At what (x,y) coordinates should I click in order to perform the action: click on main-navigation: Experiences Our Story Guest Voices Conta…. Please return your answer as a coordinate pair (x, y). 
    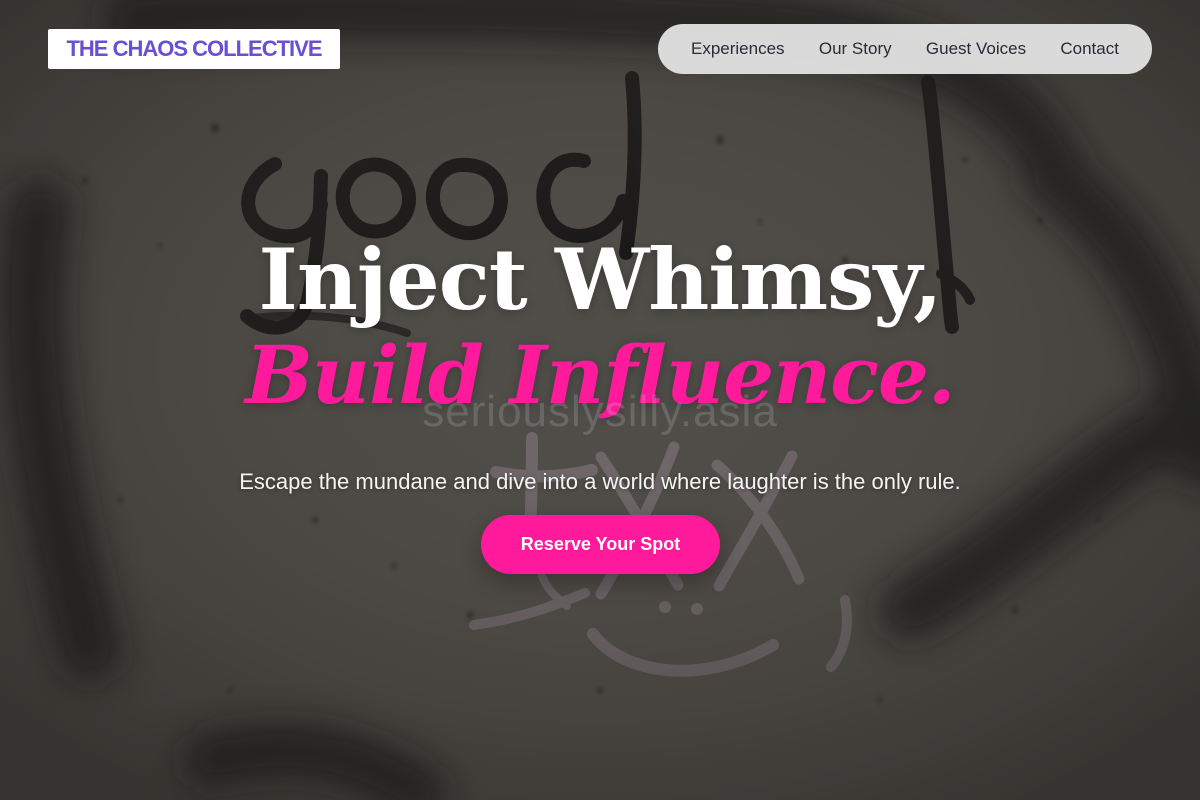
    Looking at the image, I should click on (905, 49).